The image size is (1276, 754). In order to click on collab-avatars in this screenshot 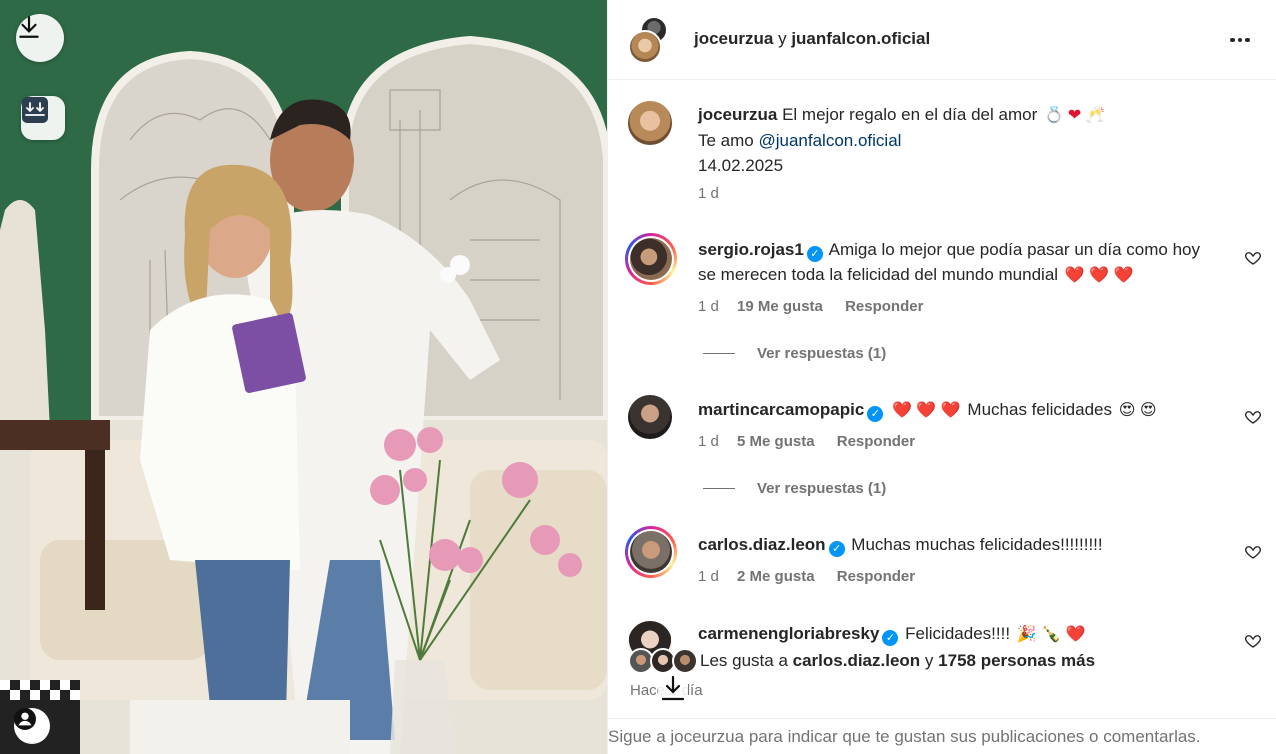, I will do `click(651, 40)`.